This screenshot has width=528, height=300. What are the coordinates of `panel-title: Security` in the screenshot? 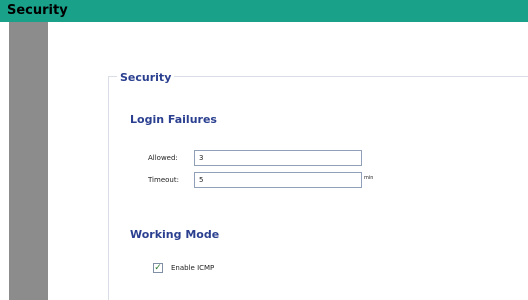 It's located at (146, 77).